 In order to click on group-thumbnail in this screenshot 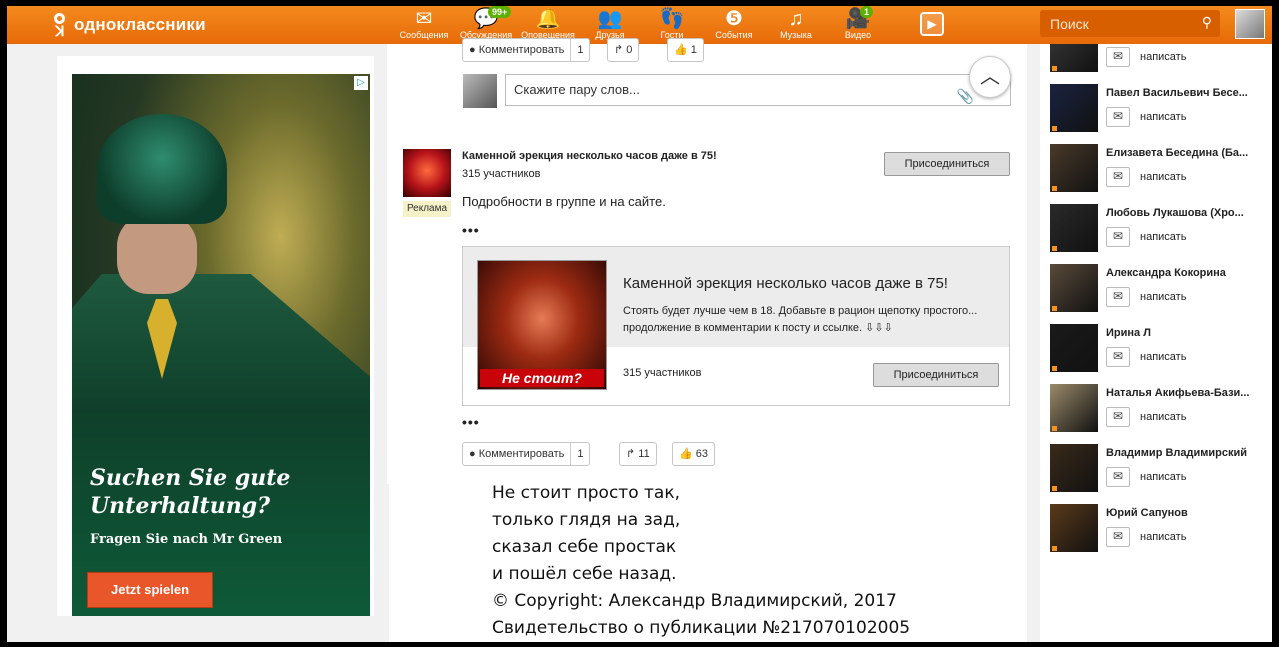, I will do `click(427, 173)`.